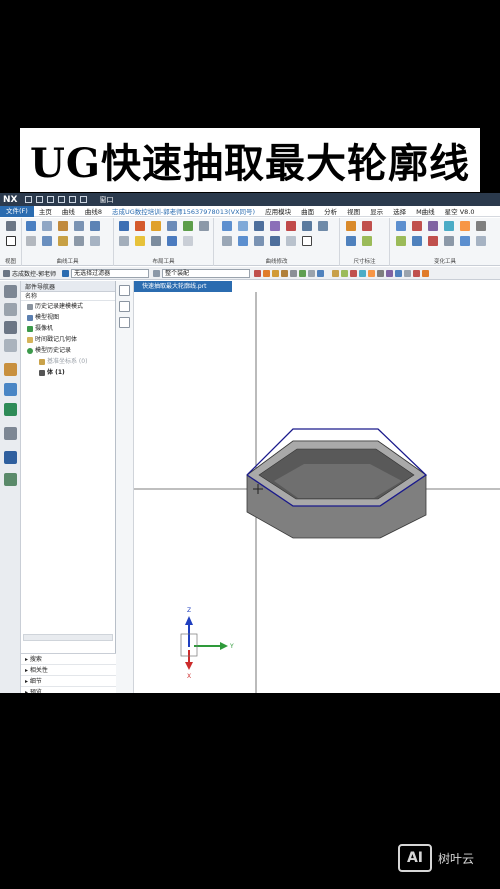 This screenshot has height=889, width=500. Describe the element at coordinates (307, 241) in the screenshot. I see `e-icon` at that location.